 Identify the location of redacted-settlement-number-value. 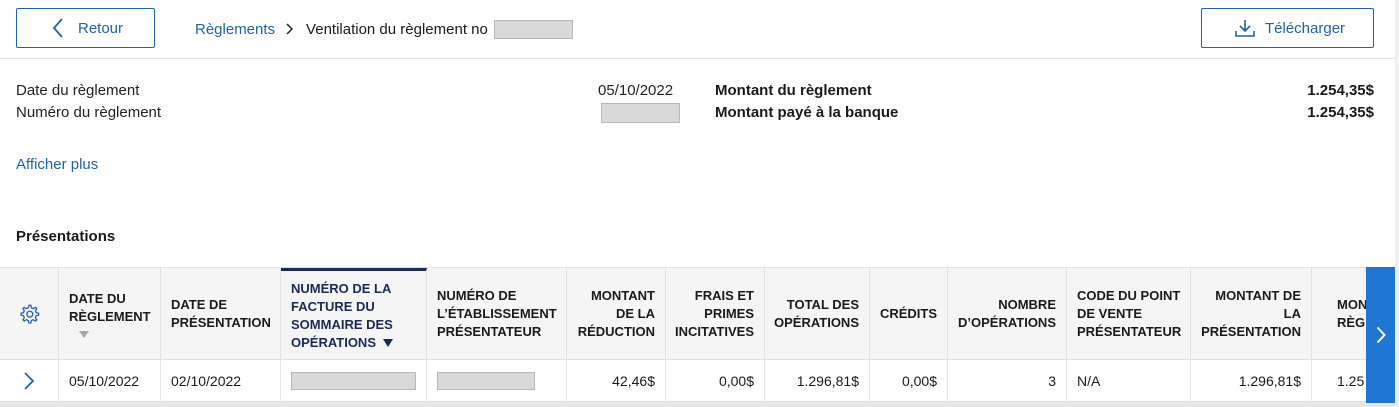
(640, 113).